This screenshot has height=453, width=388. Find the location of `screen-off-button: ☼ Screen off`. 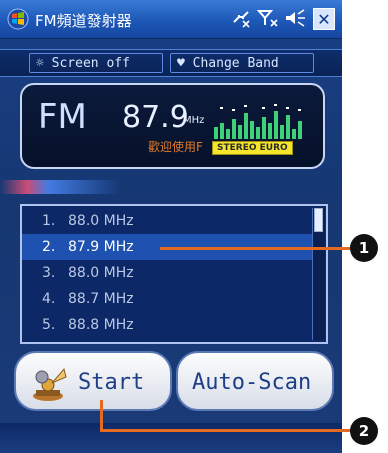

screen-off-button: ☼ Screen off is located at coordinates (96, 63).